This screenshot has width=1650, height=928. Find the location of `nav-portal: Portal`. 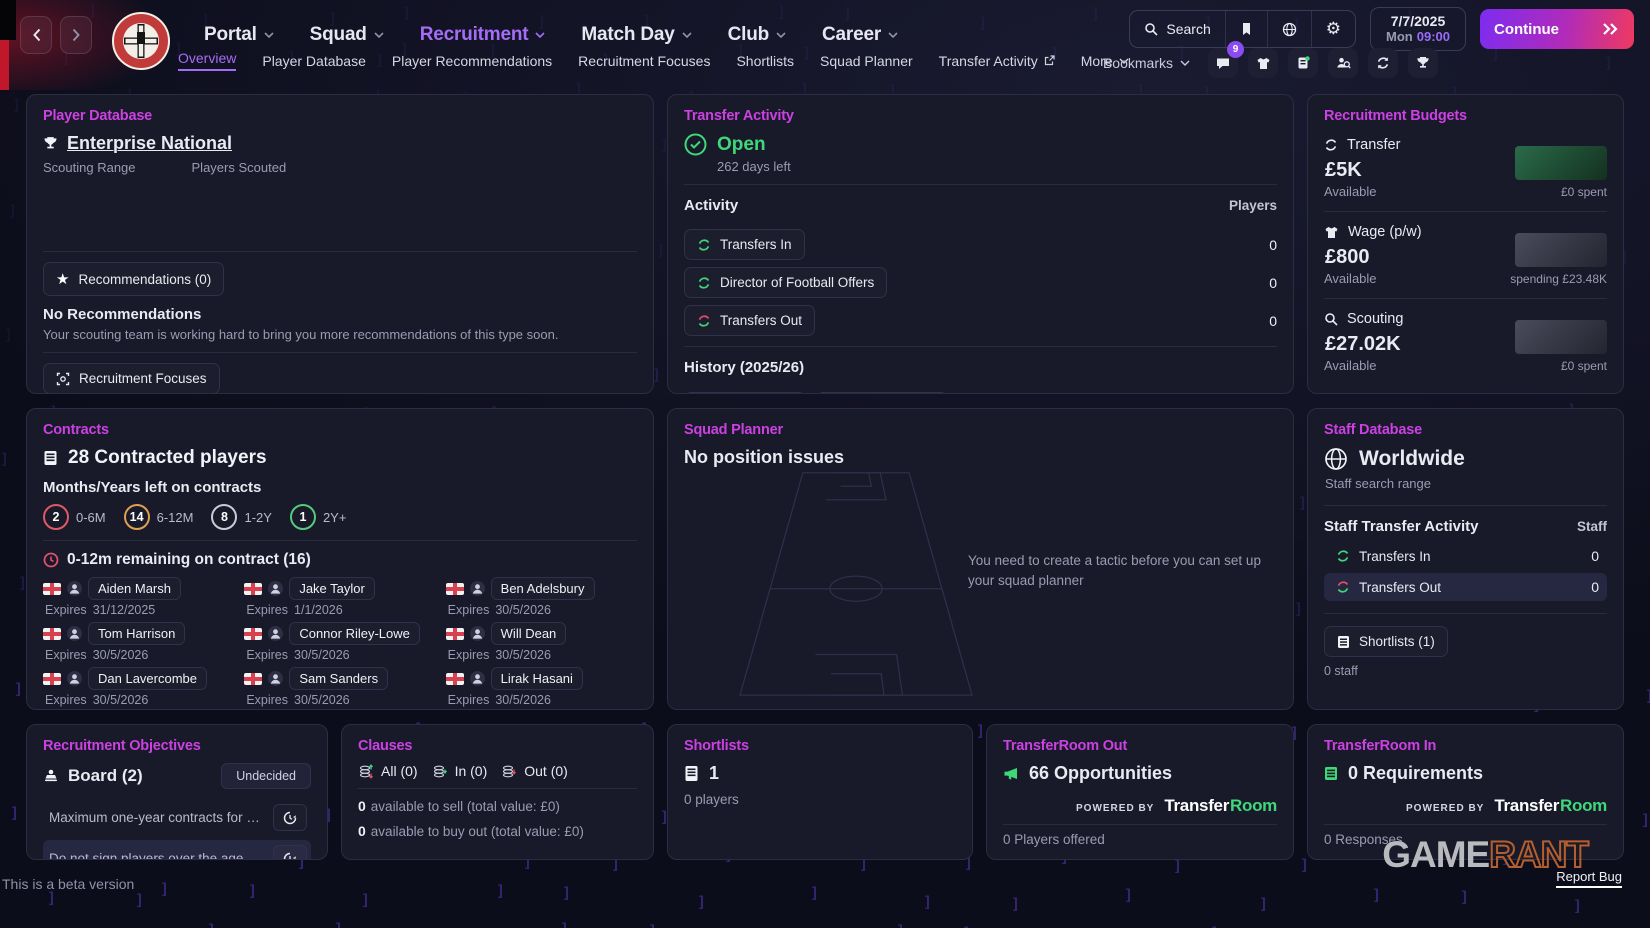

nav-portal: Portal is located at coordinates (239, 35).